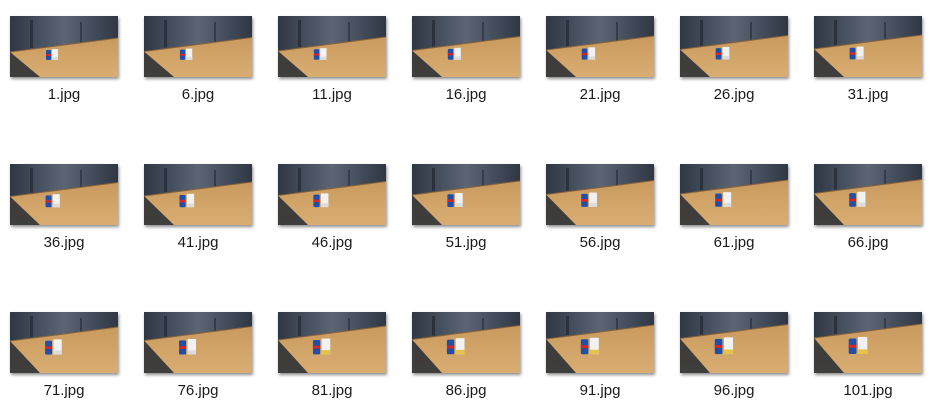 The height and width of the screenshot is (408, 936). What do you see at coordinates (600, 94) in the screenshot?
I see `file-name-label: 21.jpg` at bounding box center [600, 94].